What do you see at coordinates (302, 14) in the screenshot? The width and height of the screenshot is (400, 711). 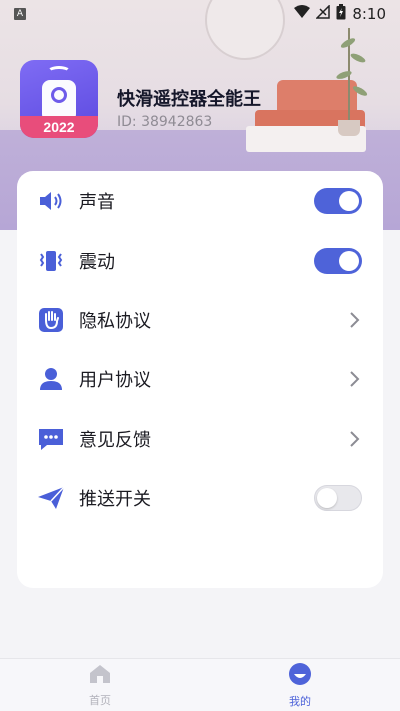 I see `wifi-icon` at bounding box center [302, 14].